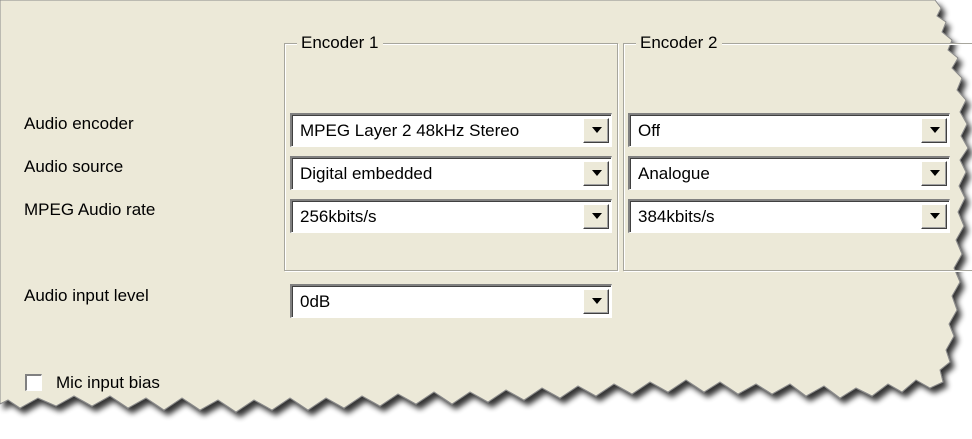 The height and width of the screenshot is (439, 972). I want to click on encoder2-mpeg-audio-rate-dropdown-button, so click(934, 216).